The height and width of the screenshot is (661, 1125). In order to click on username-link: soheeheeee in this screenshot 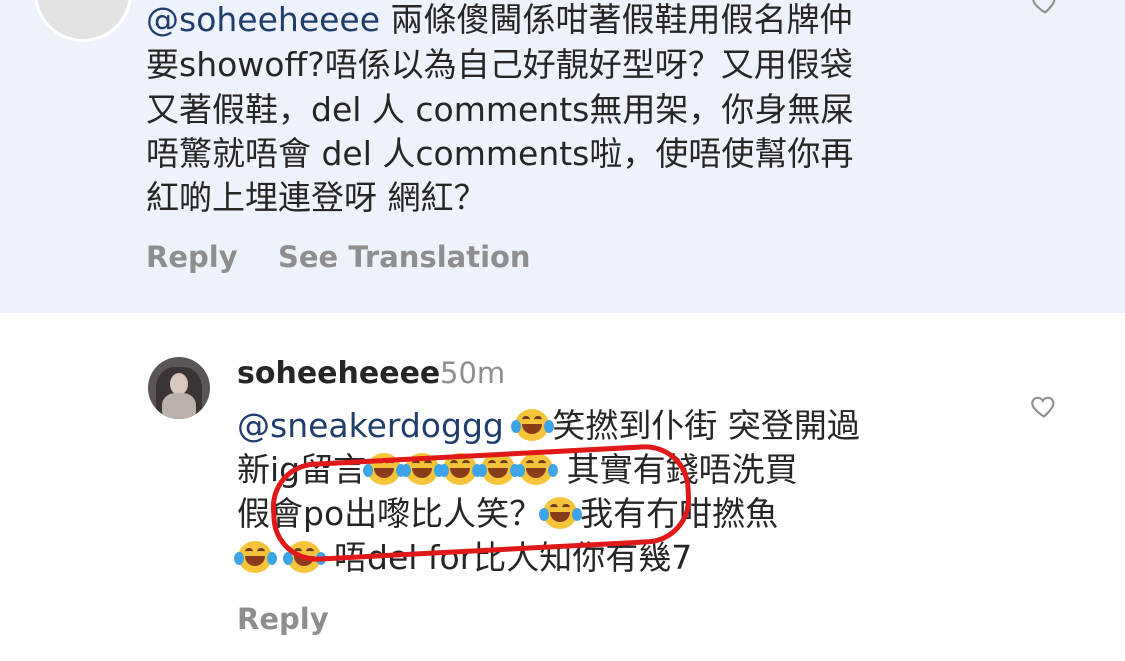, I will do `click(338, 373)`.